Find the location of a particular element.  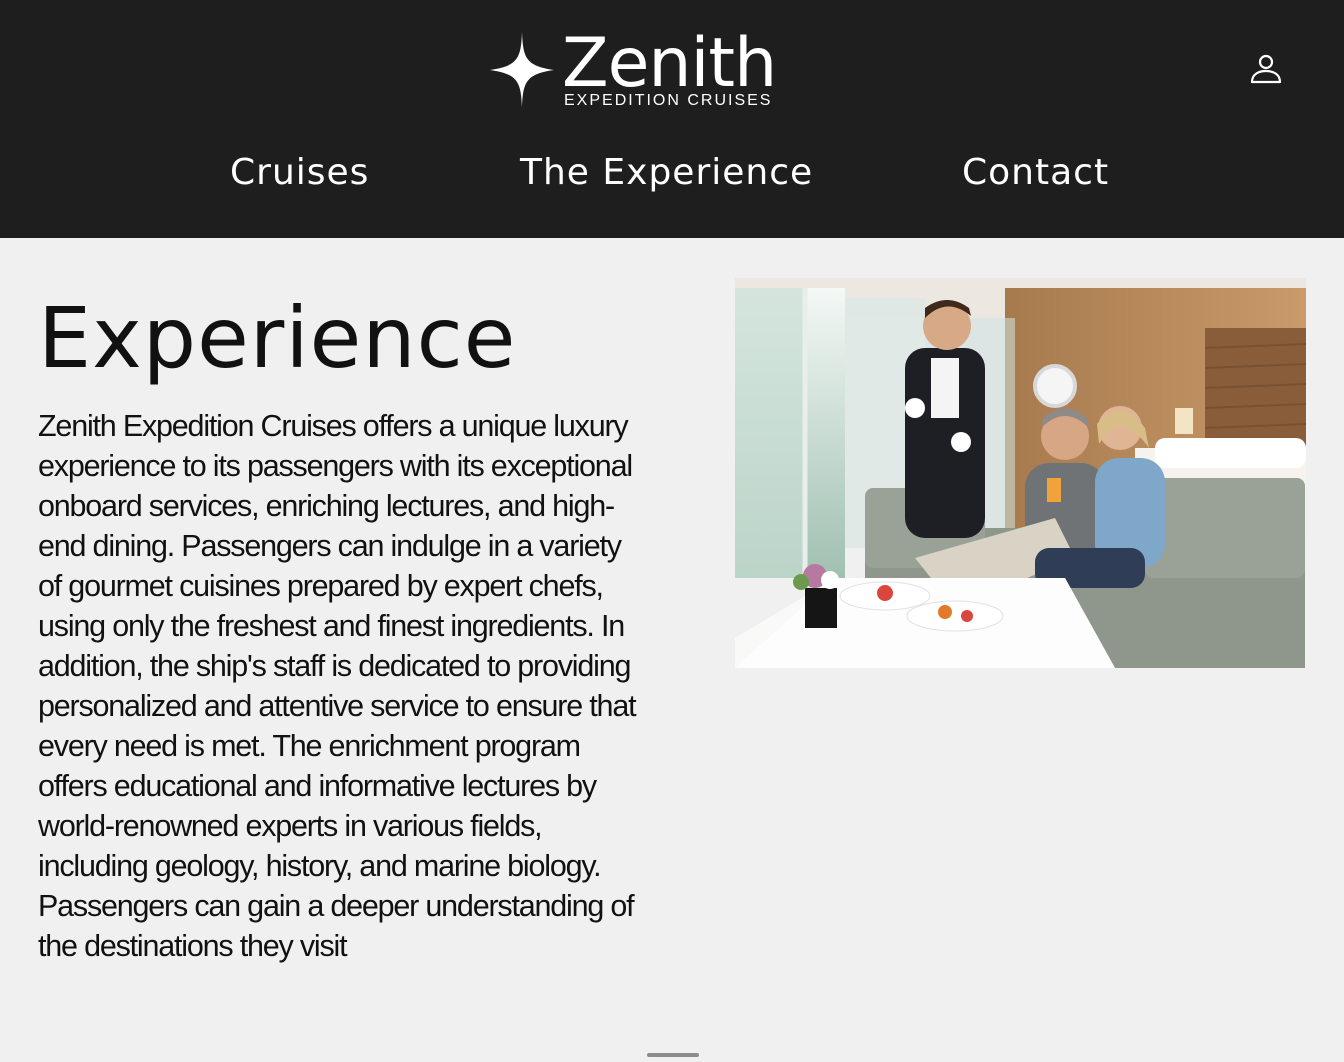

nav-the-experience: The Experience is located at coordinates (666, 173).